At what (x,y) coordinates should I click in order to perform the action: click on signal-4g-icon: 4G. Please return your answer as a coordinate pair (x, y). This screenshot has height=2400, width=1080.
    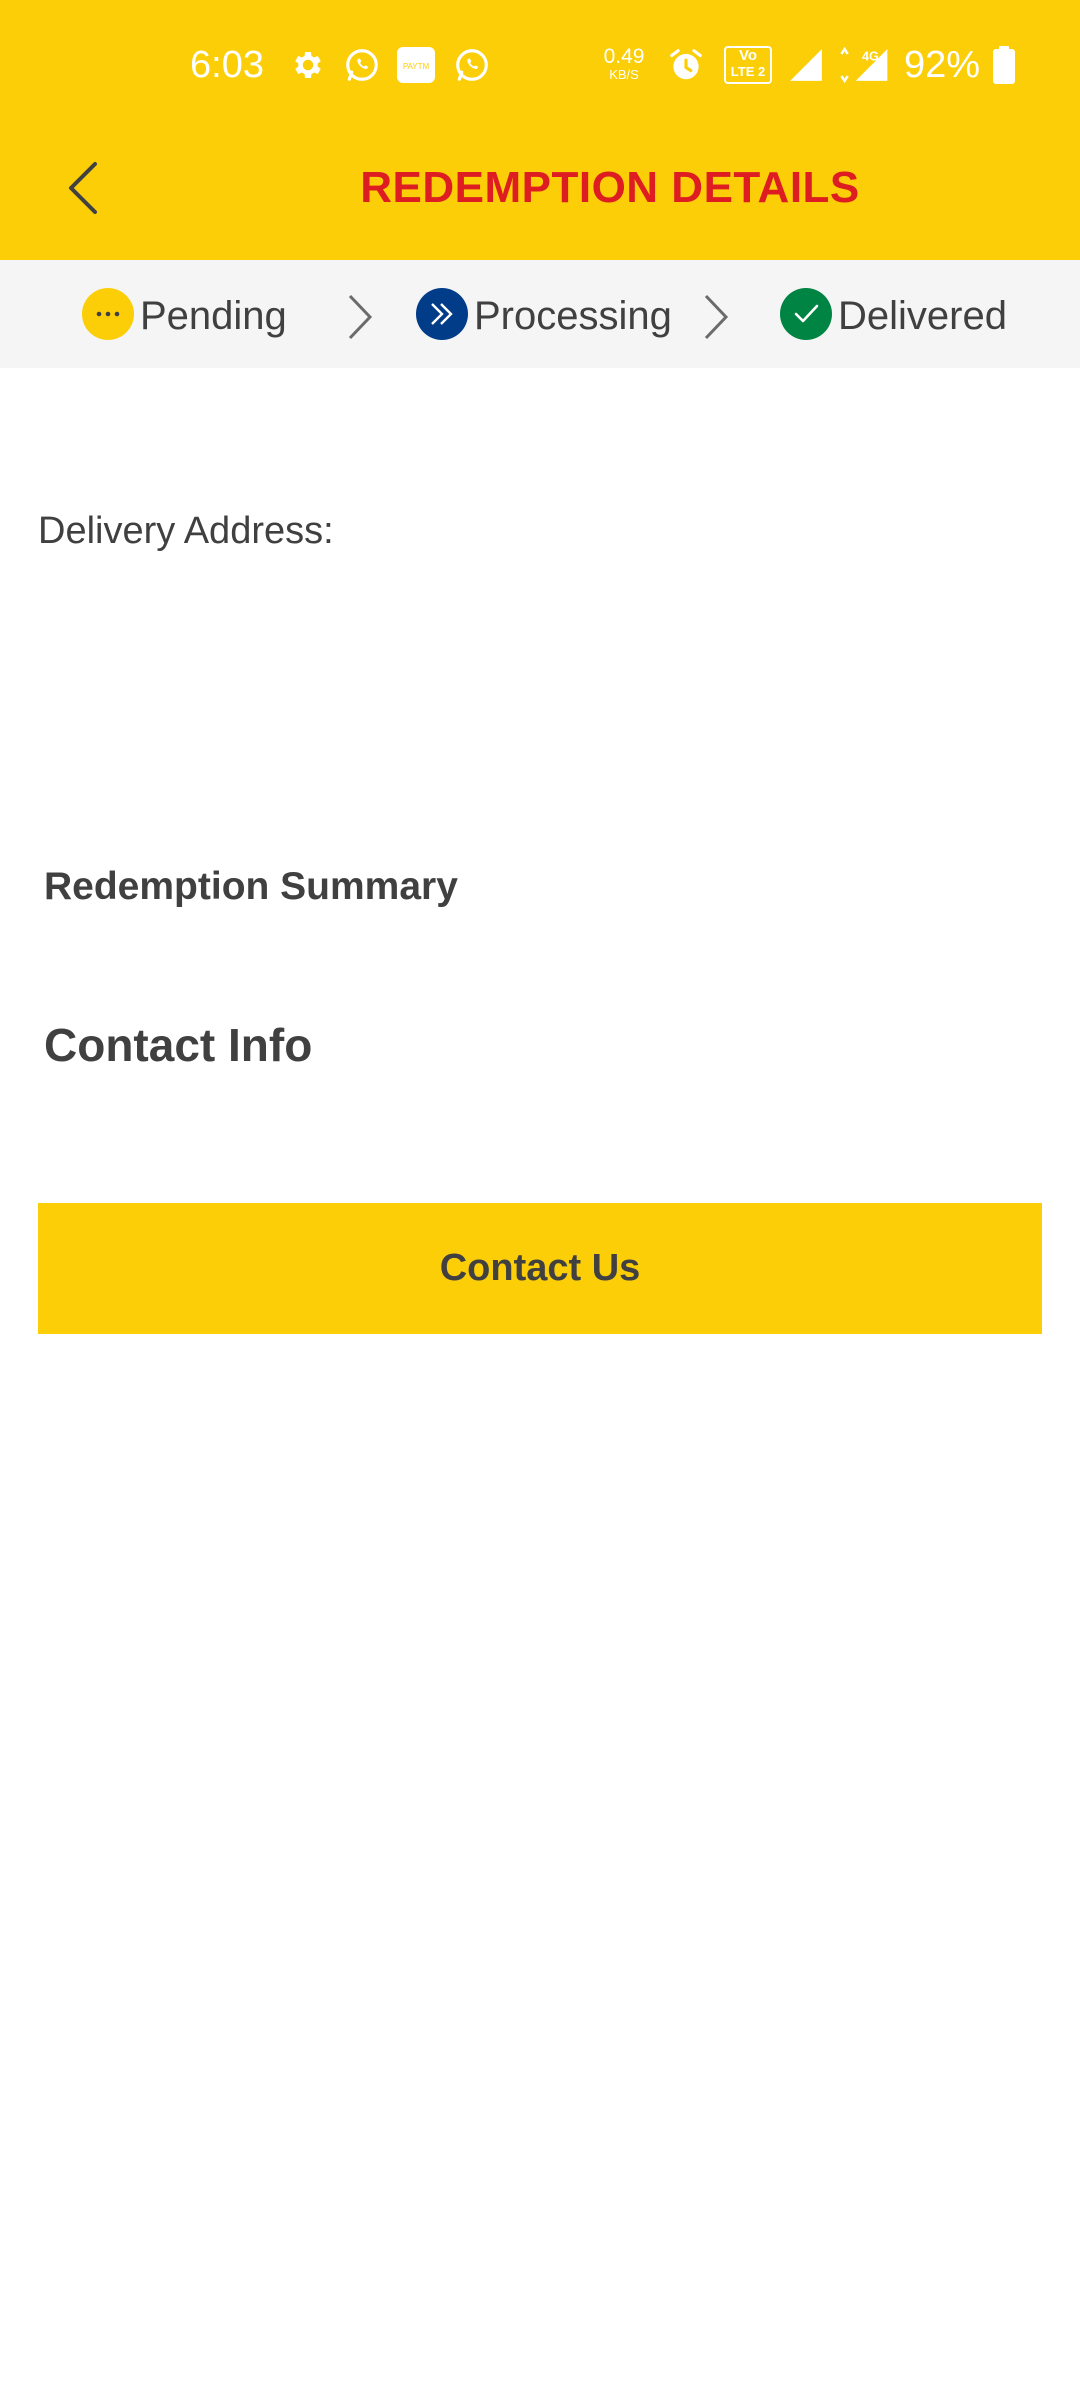
    Looking at the image, I should click on (862, 65).